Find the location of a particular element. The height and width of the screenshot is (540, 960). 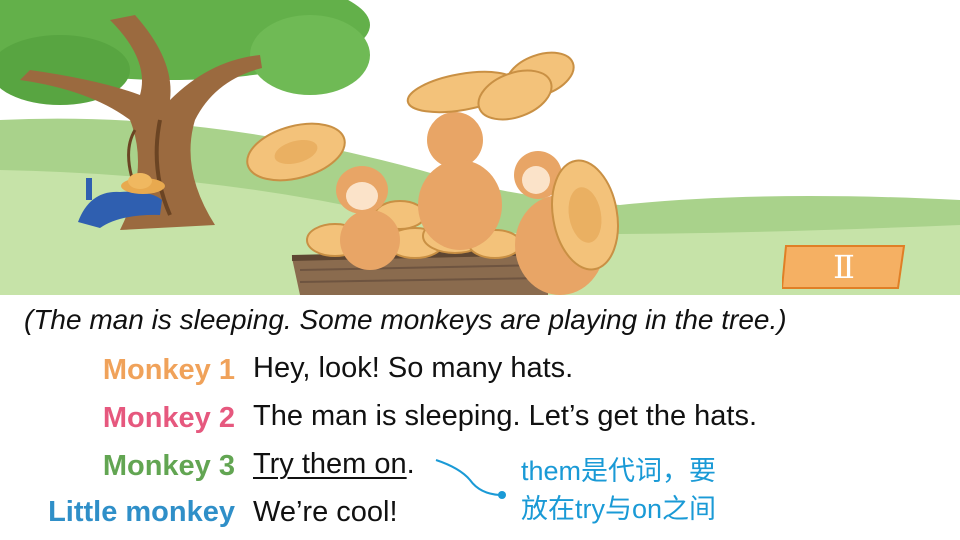

line-monkey-3: Try them on. is located at coordinates (334, 464).